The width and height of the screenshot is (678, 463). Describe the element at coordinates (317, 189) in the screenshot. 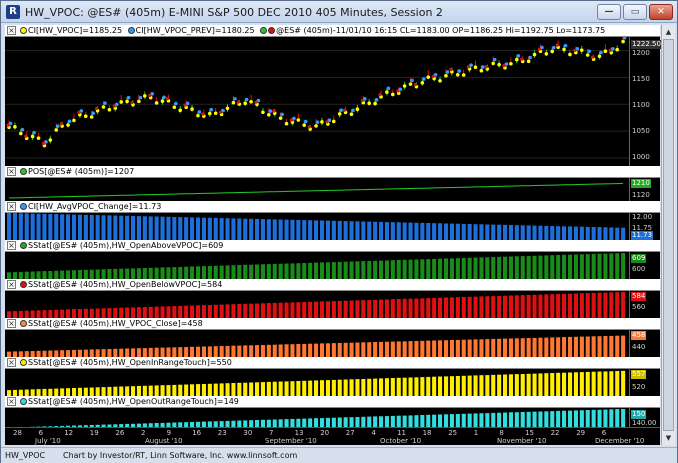

I see `pos-plot` at that location.